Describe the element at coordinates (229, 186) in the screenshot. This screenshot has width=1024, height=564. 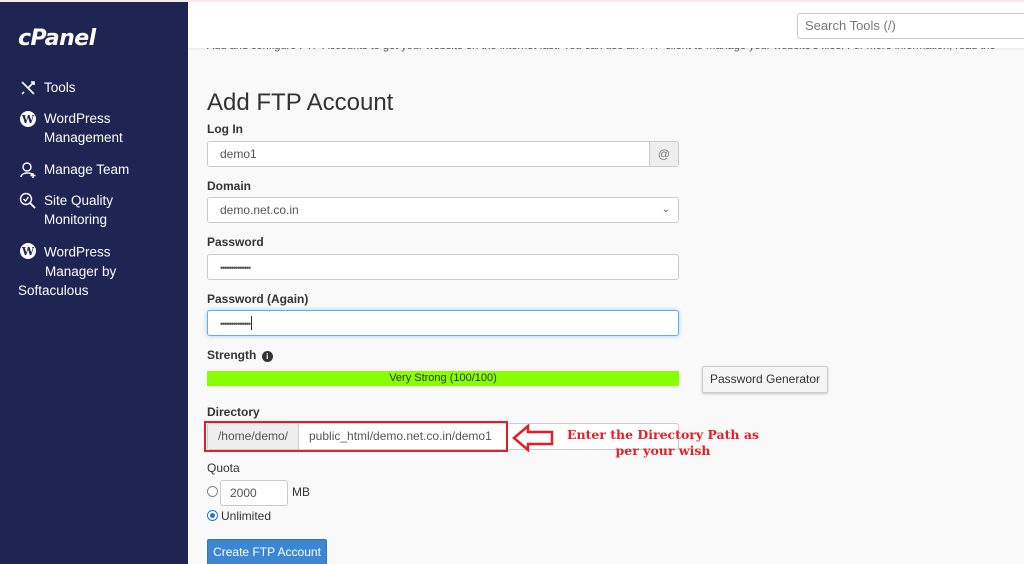
I see `domain-label: Domain` at that location.